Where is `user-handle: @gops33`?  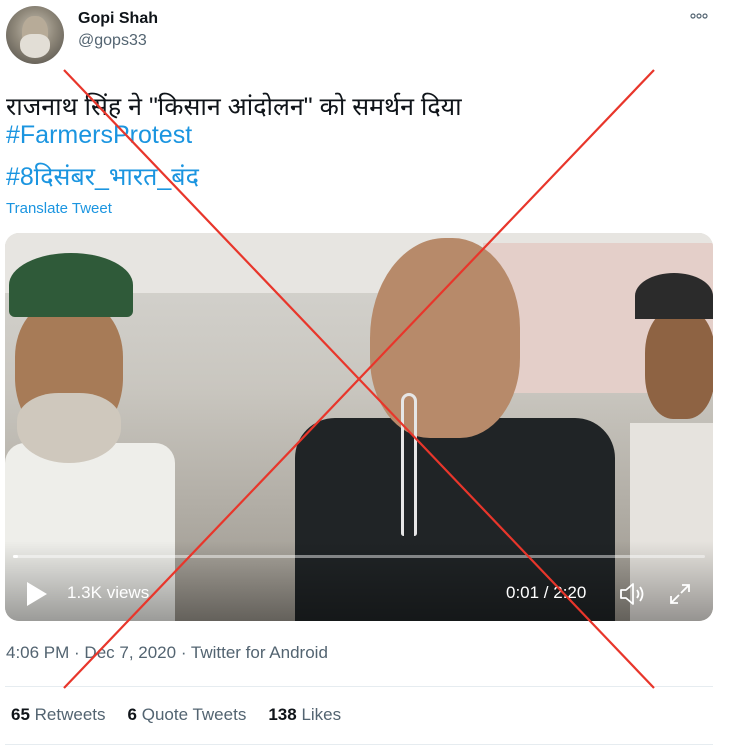 user-handle: @gops33 is located at coordinates (112, 41).